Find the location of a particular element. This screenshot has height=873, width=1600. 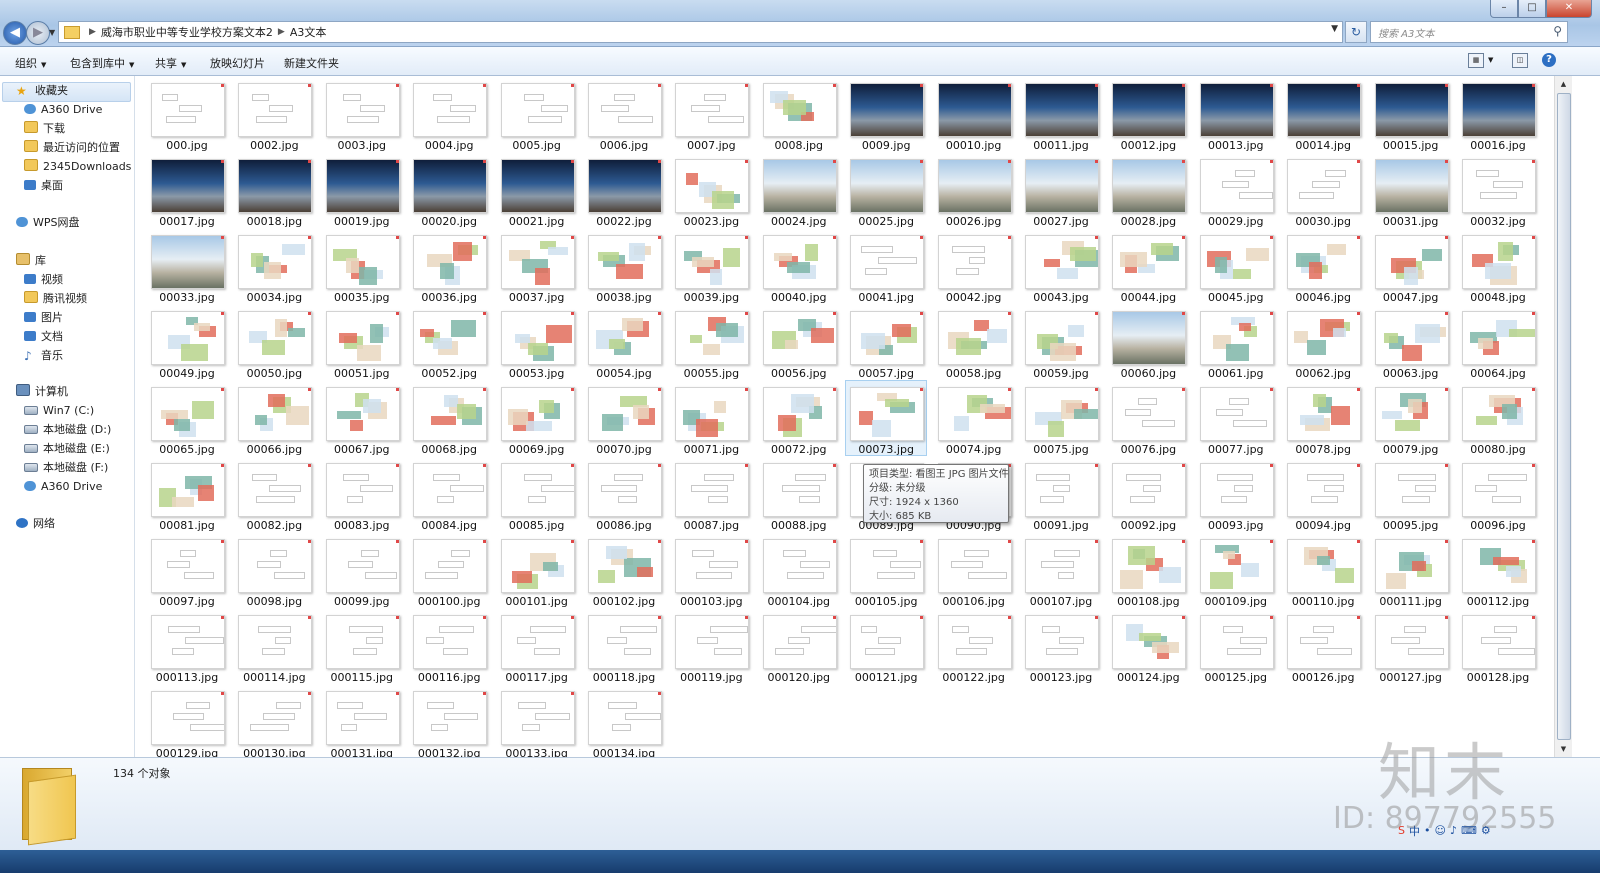

nav-wps-drive: WPS网盘 is located at coordinates (48, 223).